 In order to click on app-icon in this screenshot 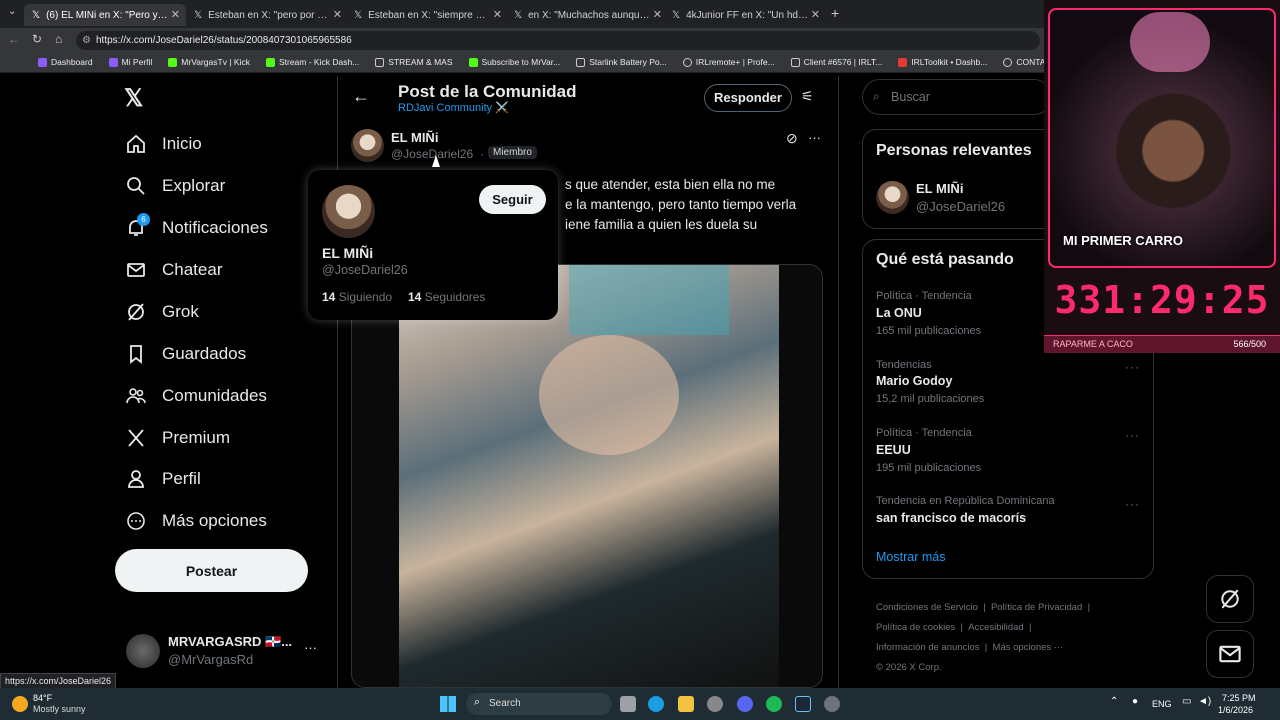, I will do `click(715, 704)`.